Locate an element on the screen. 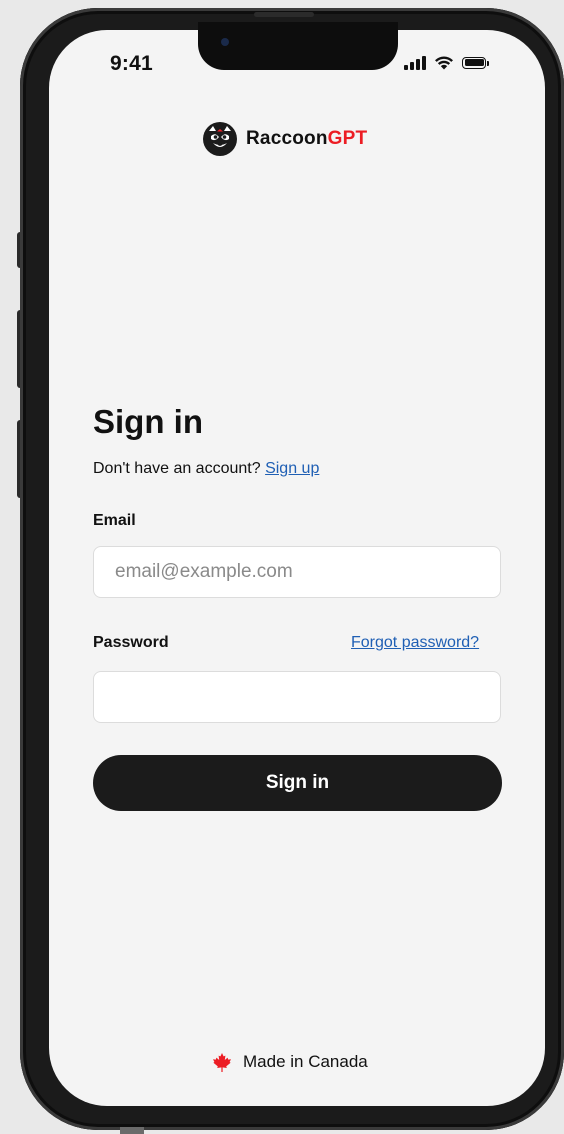 Image resolution: width=564 pixels, height=1134 pixels. sign-in-button: Sign in is located at coordinates (297, 783).